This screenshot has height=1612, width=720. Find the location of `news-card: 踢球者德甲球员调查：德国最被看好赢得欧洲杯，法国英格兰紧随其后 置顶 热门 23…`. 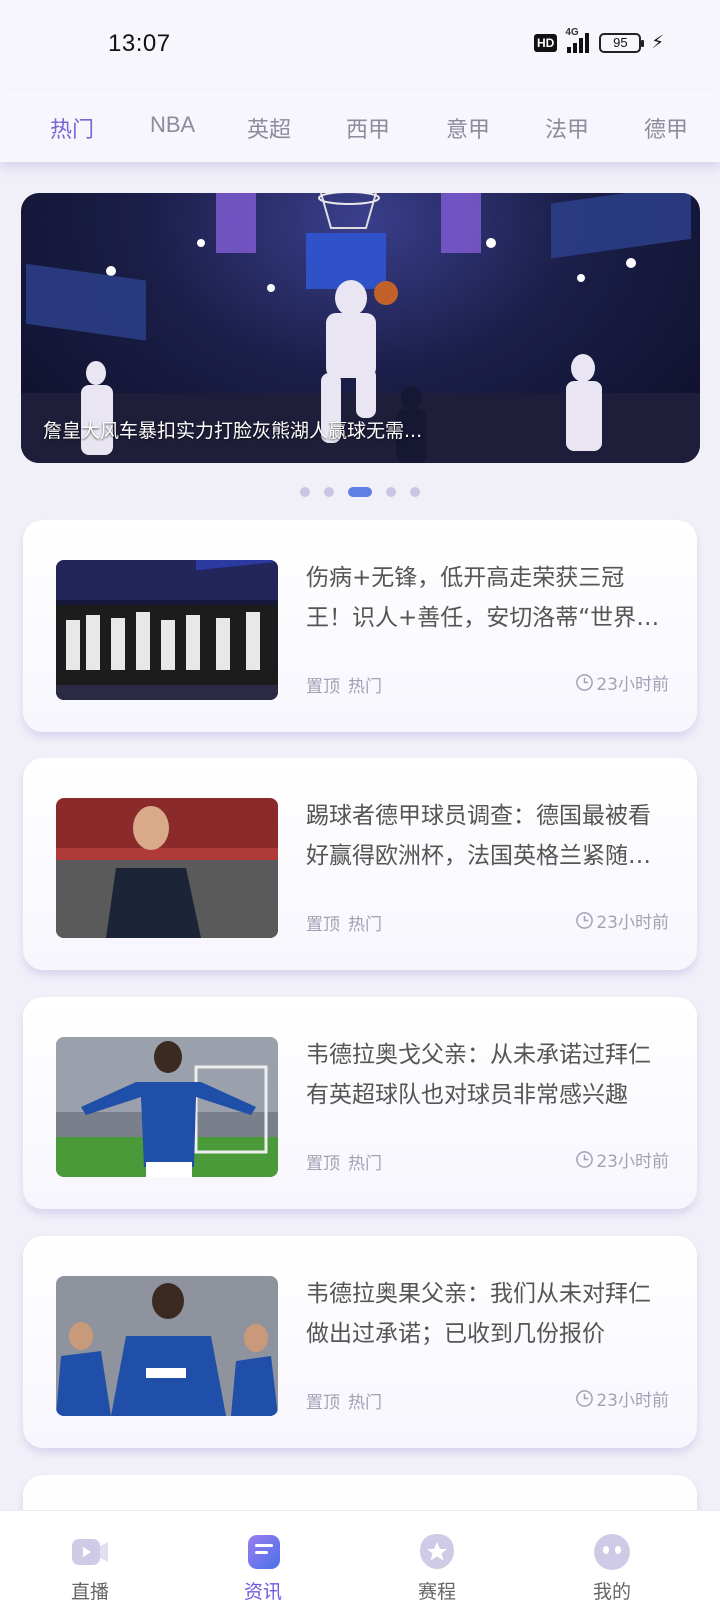

news-card: 踢球者德甲球员调查：德国最被看好赢得欧洲杯，法国英格兰紧随其后 置顶 热门 23… is located at coordinates (360, 864).